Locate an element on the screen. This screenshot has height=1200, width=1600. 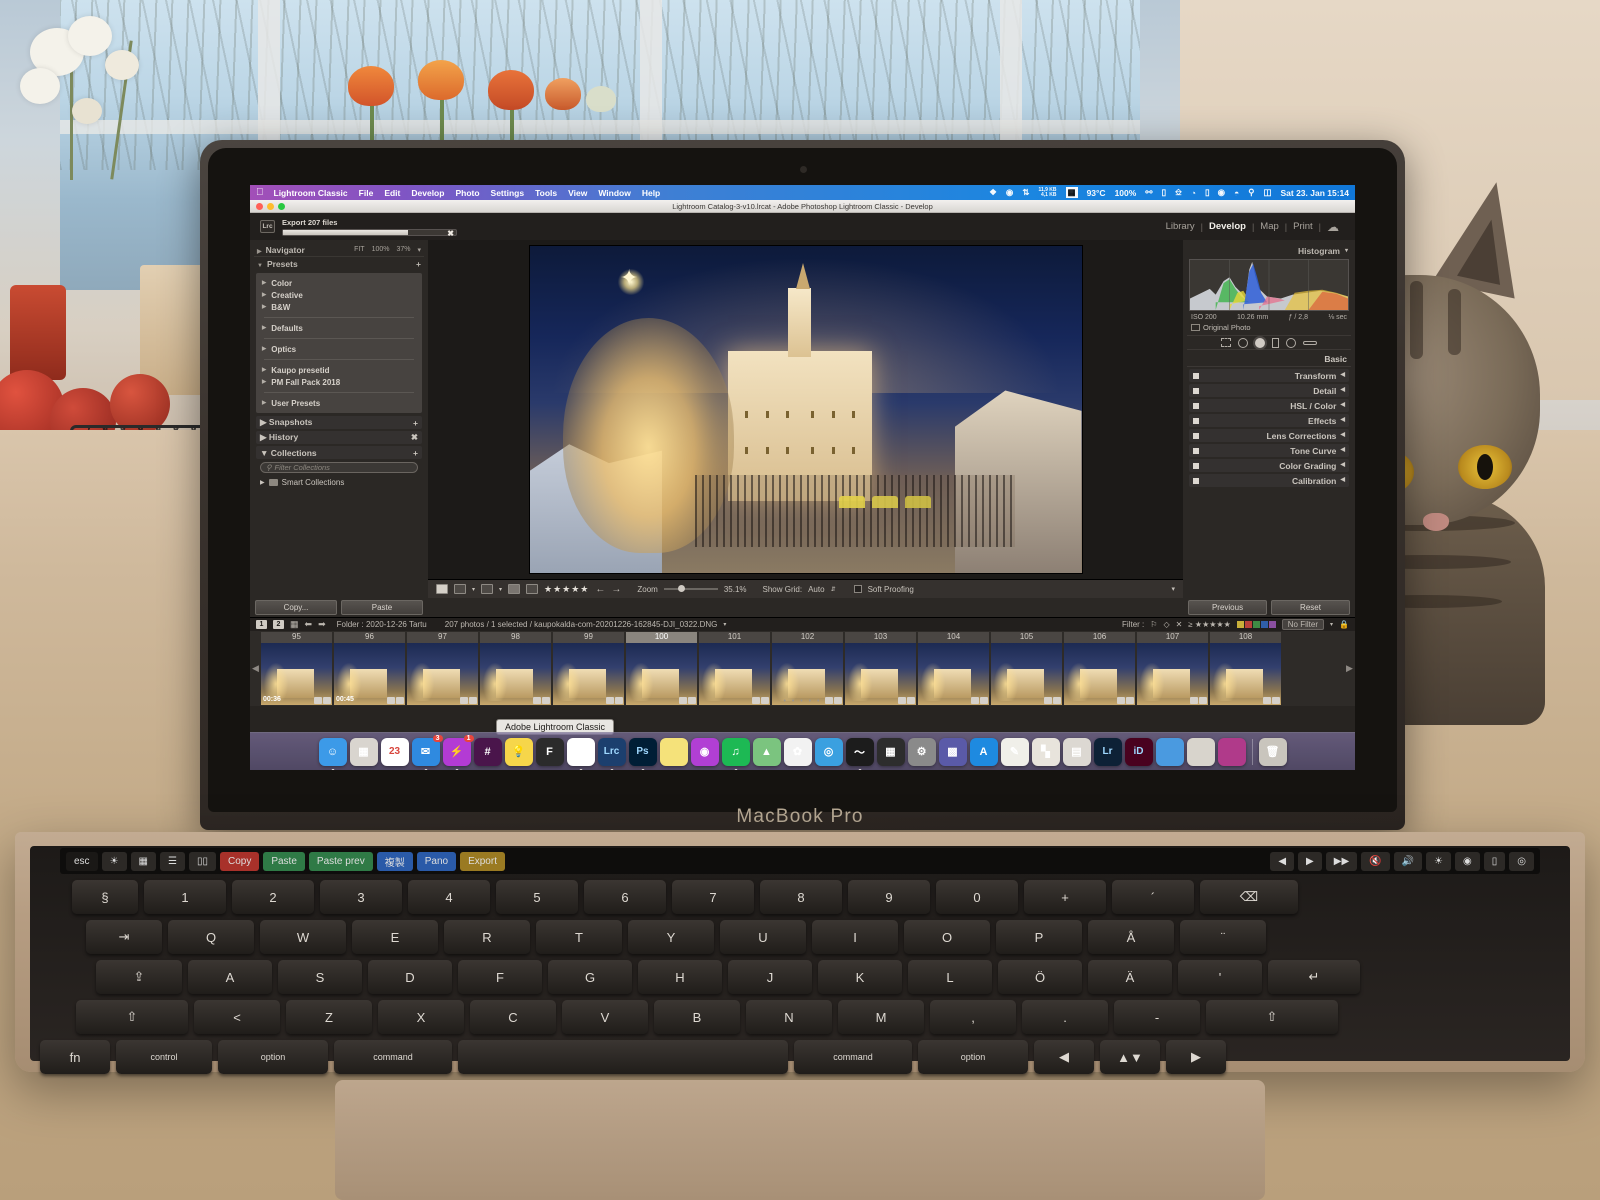
panel-section-color-grading: Color Grading ◀ is located at coordinates (1269, 465).